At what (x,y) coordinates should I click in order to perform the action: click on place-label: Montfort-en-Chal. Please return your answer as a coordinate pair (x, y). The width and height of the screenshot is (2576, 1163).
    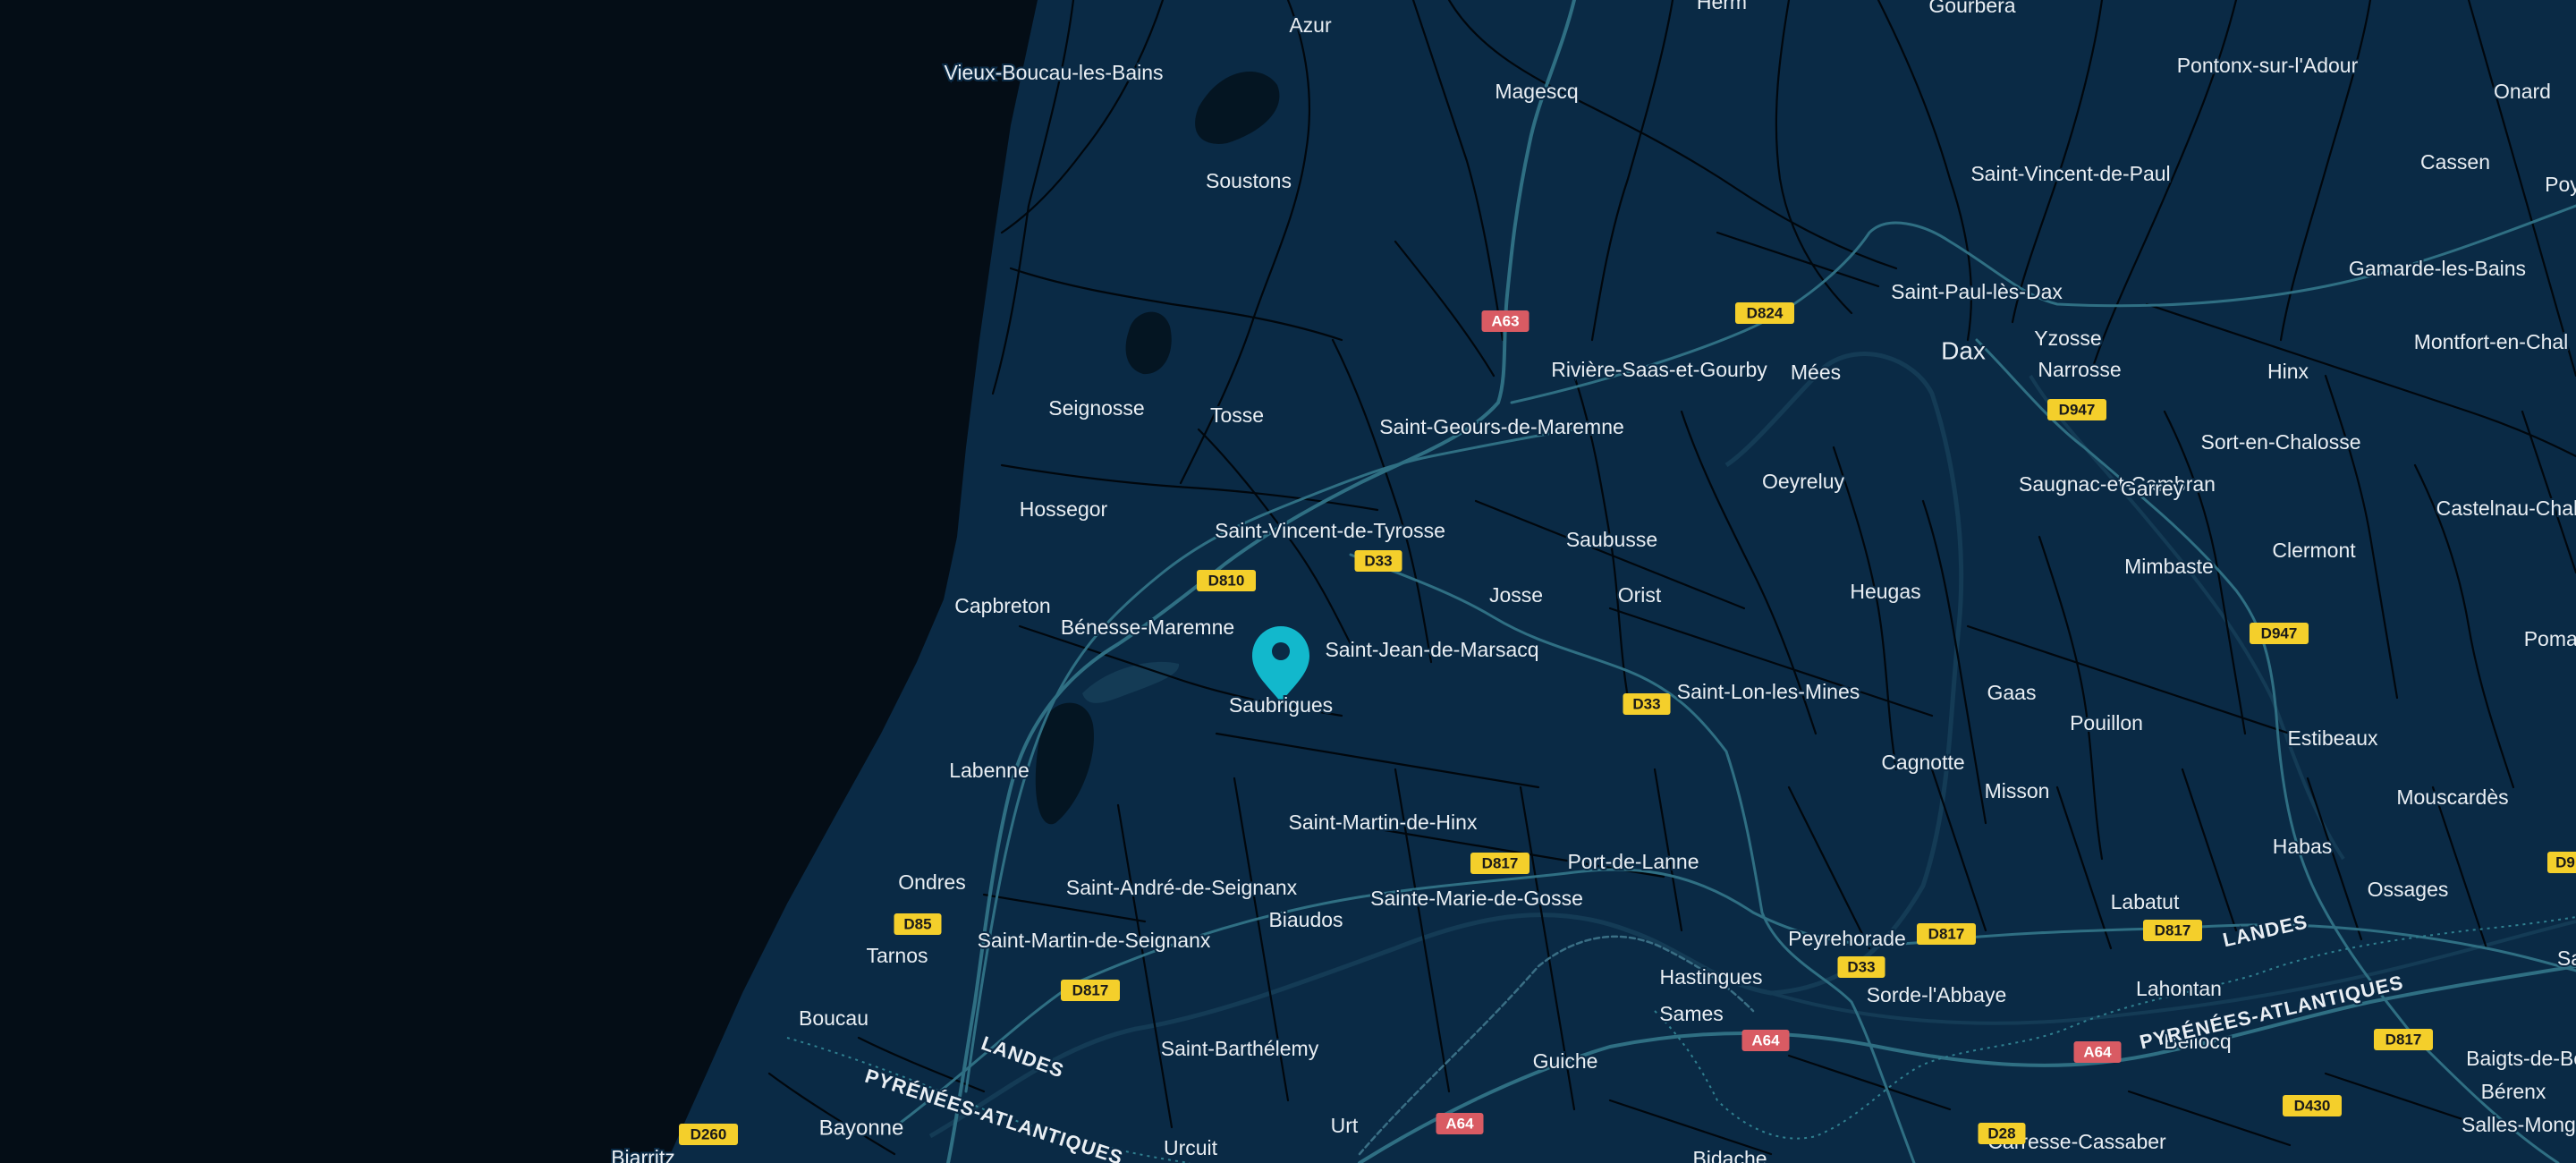
    Looking at the image, I should click on (2491, 342).